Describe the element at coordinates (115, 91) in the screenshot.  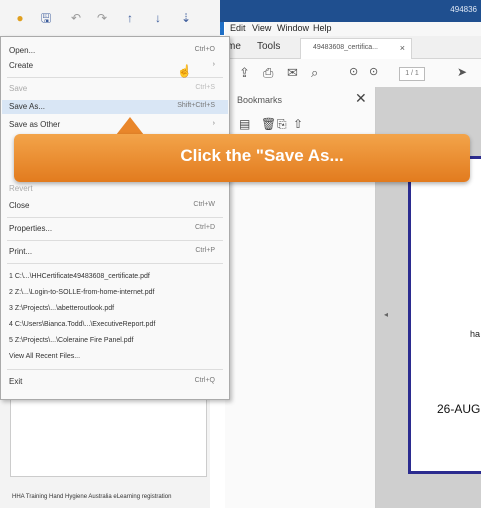
I see `menu-item-save: Save Ctrl+S` at that location.